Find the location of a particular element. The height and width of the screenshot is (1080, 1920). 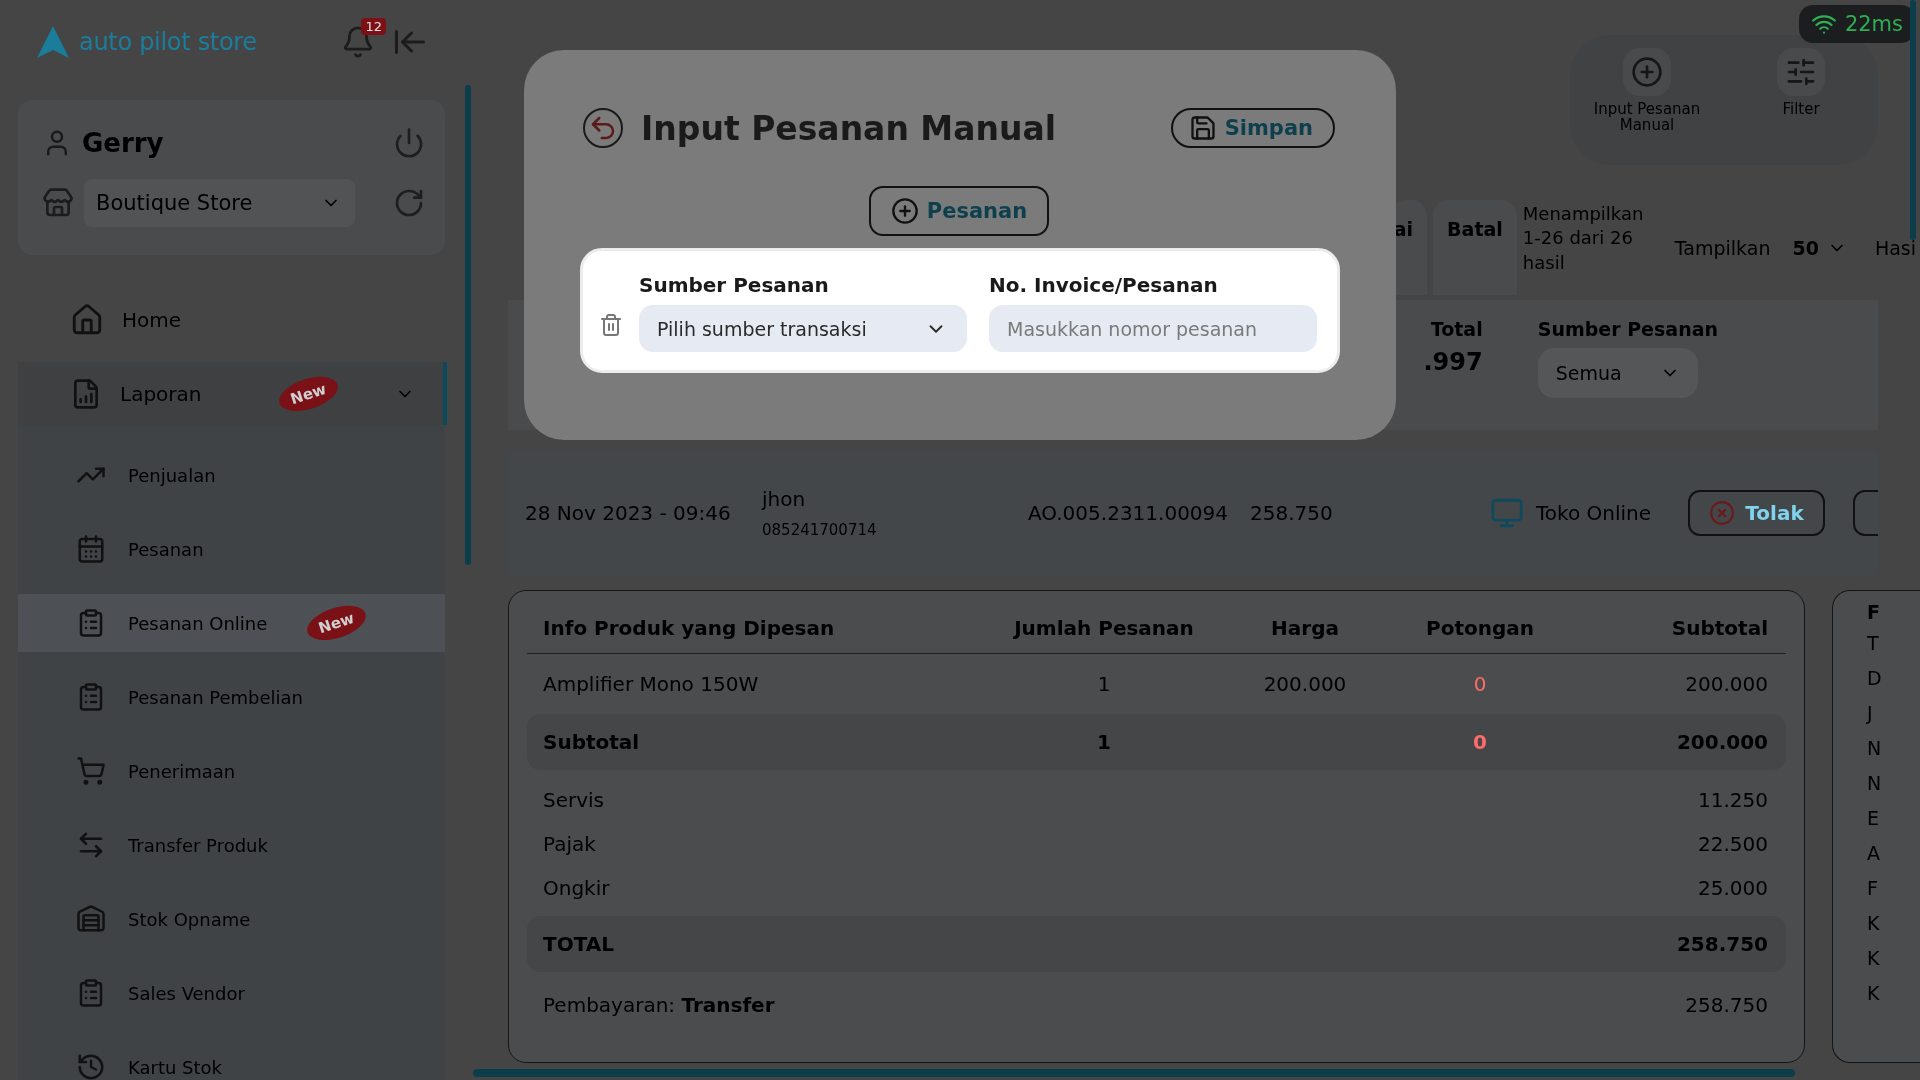

calendar-icon is located at coordinates (91, 549).